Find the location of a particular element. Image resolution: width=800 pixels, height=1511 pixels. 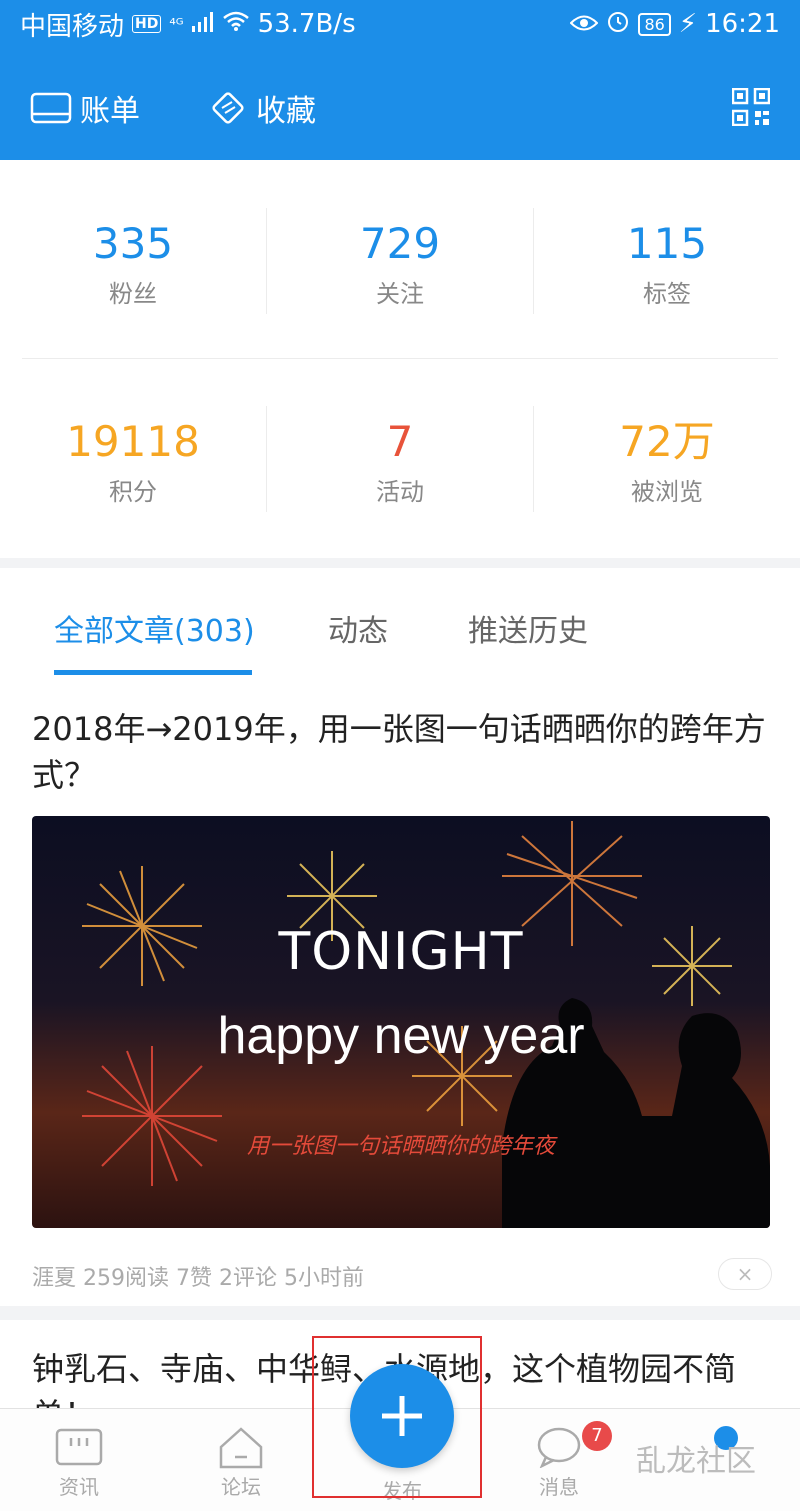

active-tab-indicator is located at coordinates (153, 672).